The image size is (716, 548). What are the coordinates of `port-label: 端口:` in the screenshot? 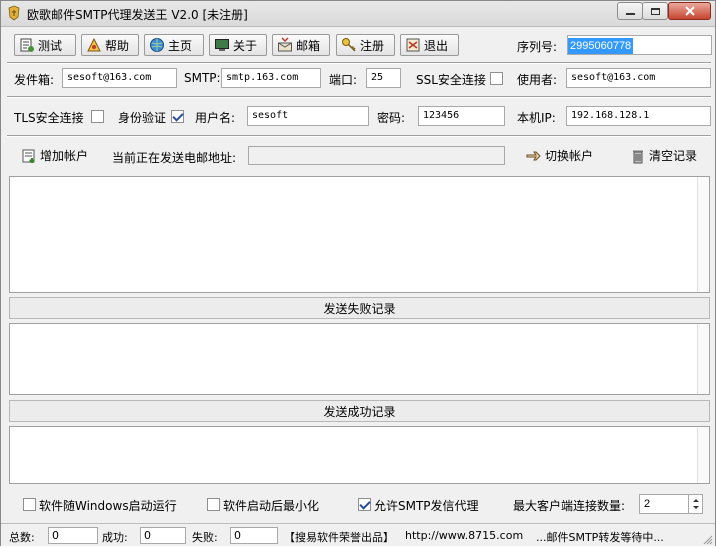 It's located at (343, 80).